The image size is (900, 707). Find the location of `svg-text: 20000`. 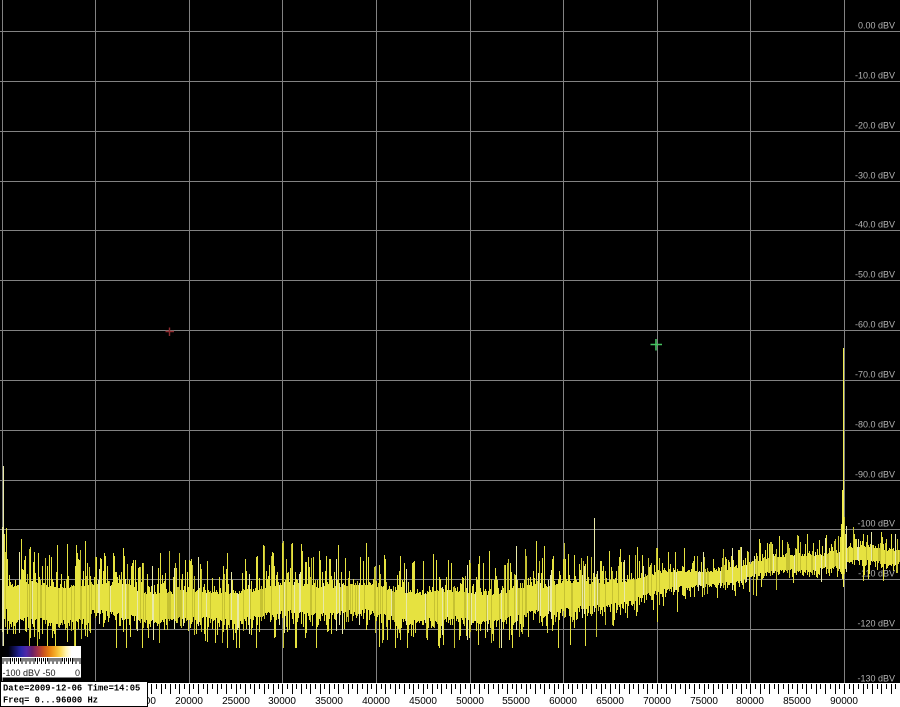

svg-text: 20000 is located at coordinates (189, 701).